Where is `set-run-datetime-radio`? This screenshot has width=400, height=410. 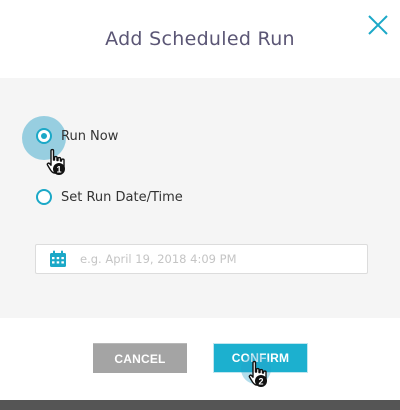
set-run-datetime-radio is located at coordinates (44, 197).